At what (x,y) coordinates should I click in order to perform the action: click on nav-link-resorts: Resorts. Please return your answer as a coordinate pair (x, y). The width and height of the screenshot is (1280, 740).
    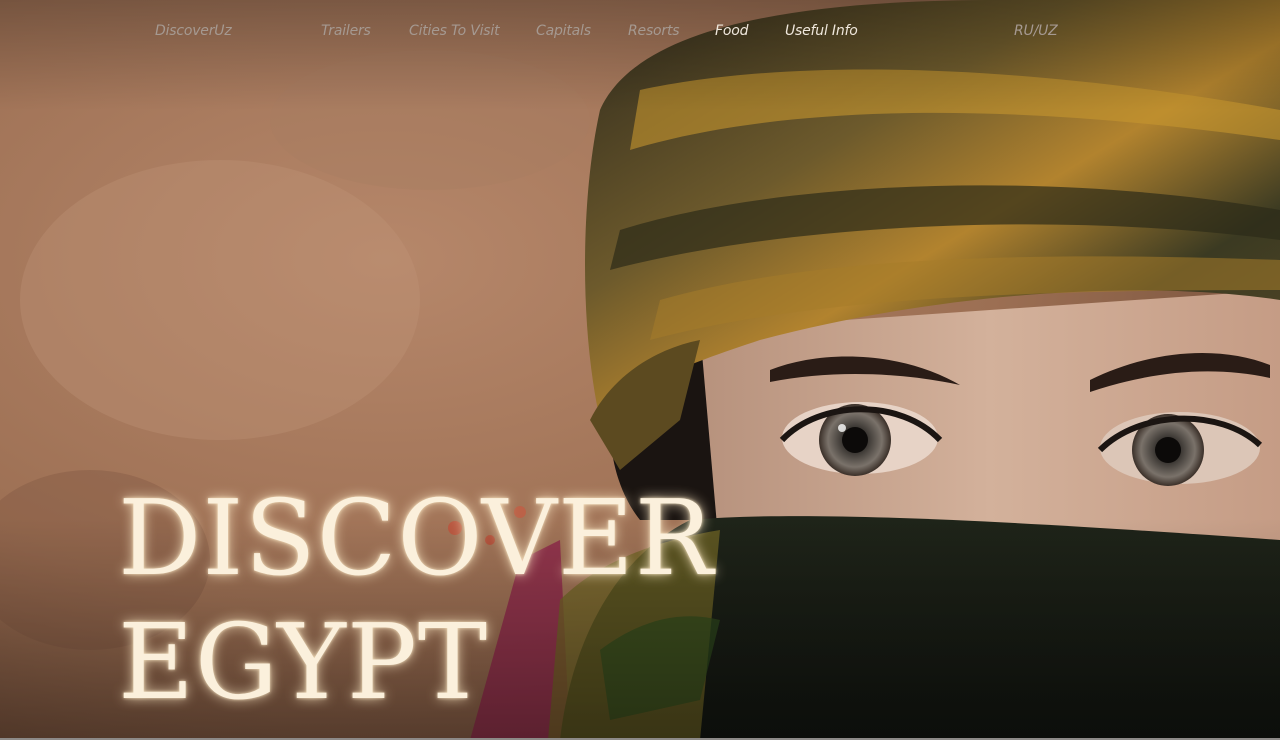
    Looking at the image, I should click on (654, 31).